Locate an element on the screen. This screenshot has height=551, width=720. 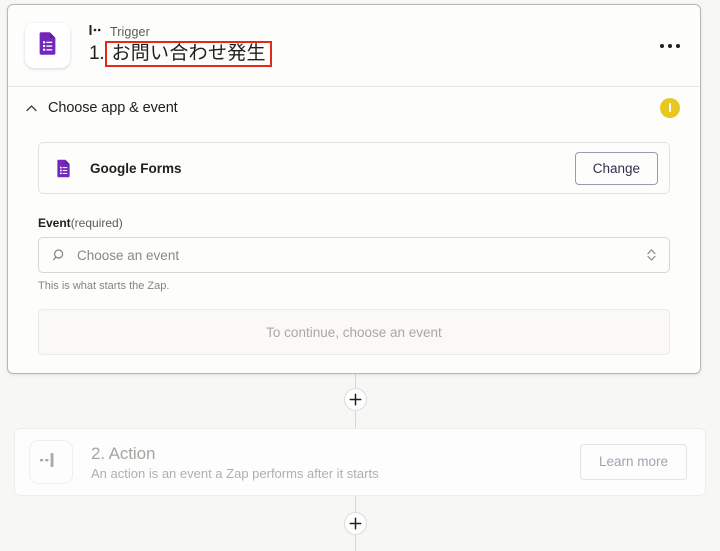
section-title: Choose app & event is located at coordinates (113, 108).